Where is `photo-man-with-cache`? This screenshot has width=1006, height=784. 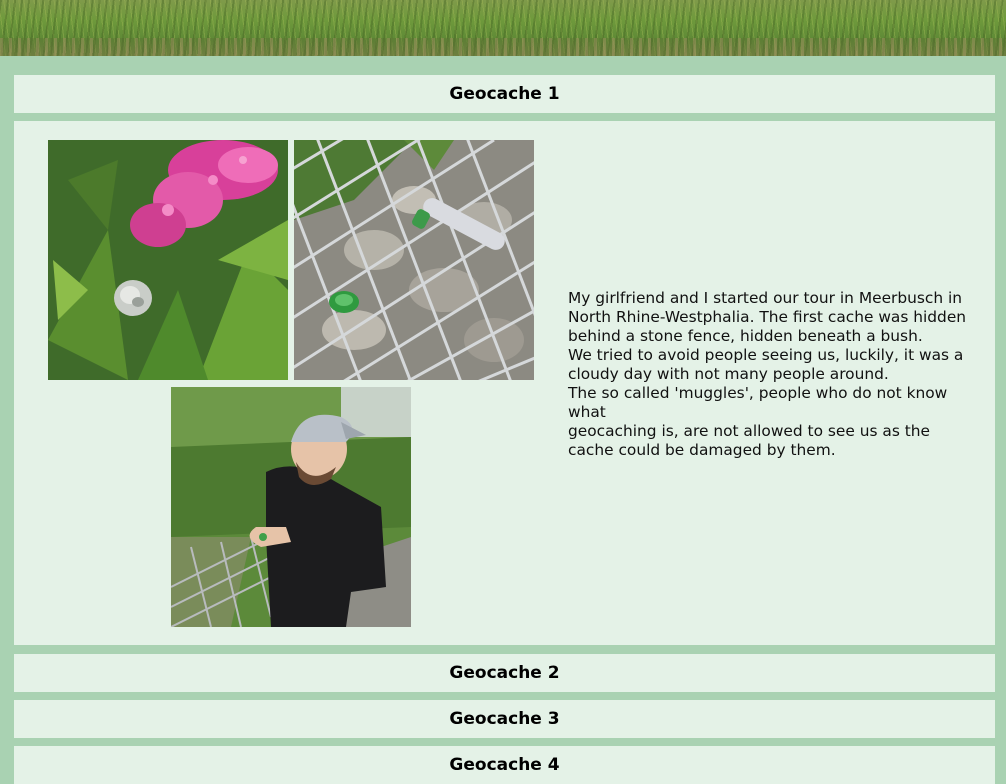
photo-man-with-cache is located at coordinates (291, 507).